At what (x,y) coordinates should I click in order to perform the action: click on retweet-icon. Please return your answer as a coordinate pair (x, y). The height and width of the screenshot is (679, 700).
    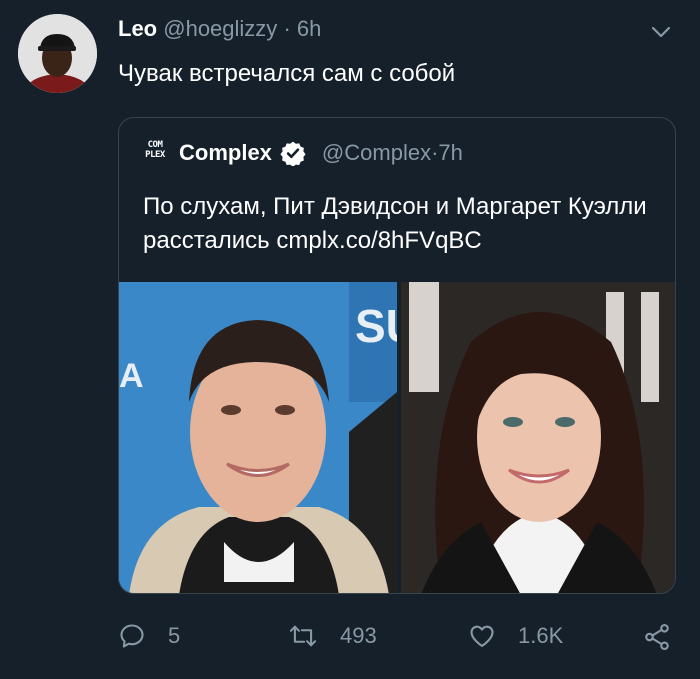
    Looking at the image, I should click on (303, 636).